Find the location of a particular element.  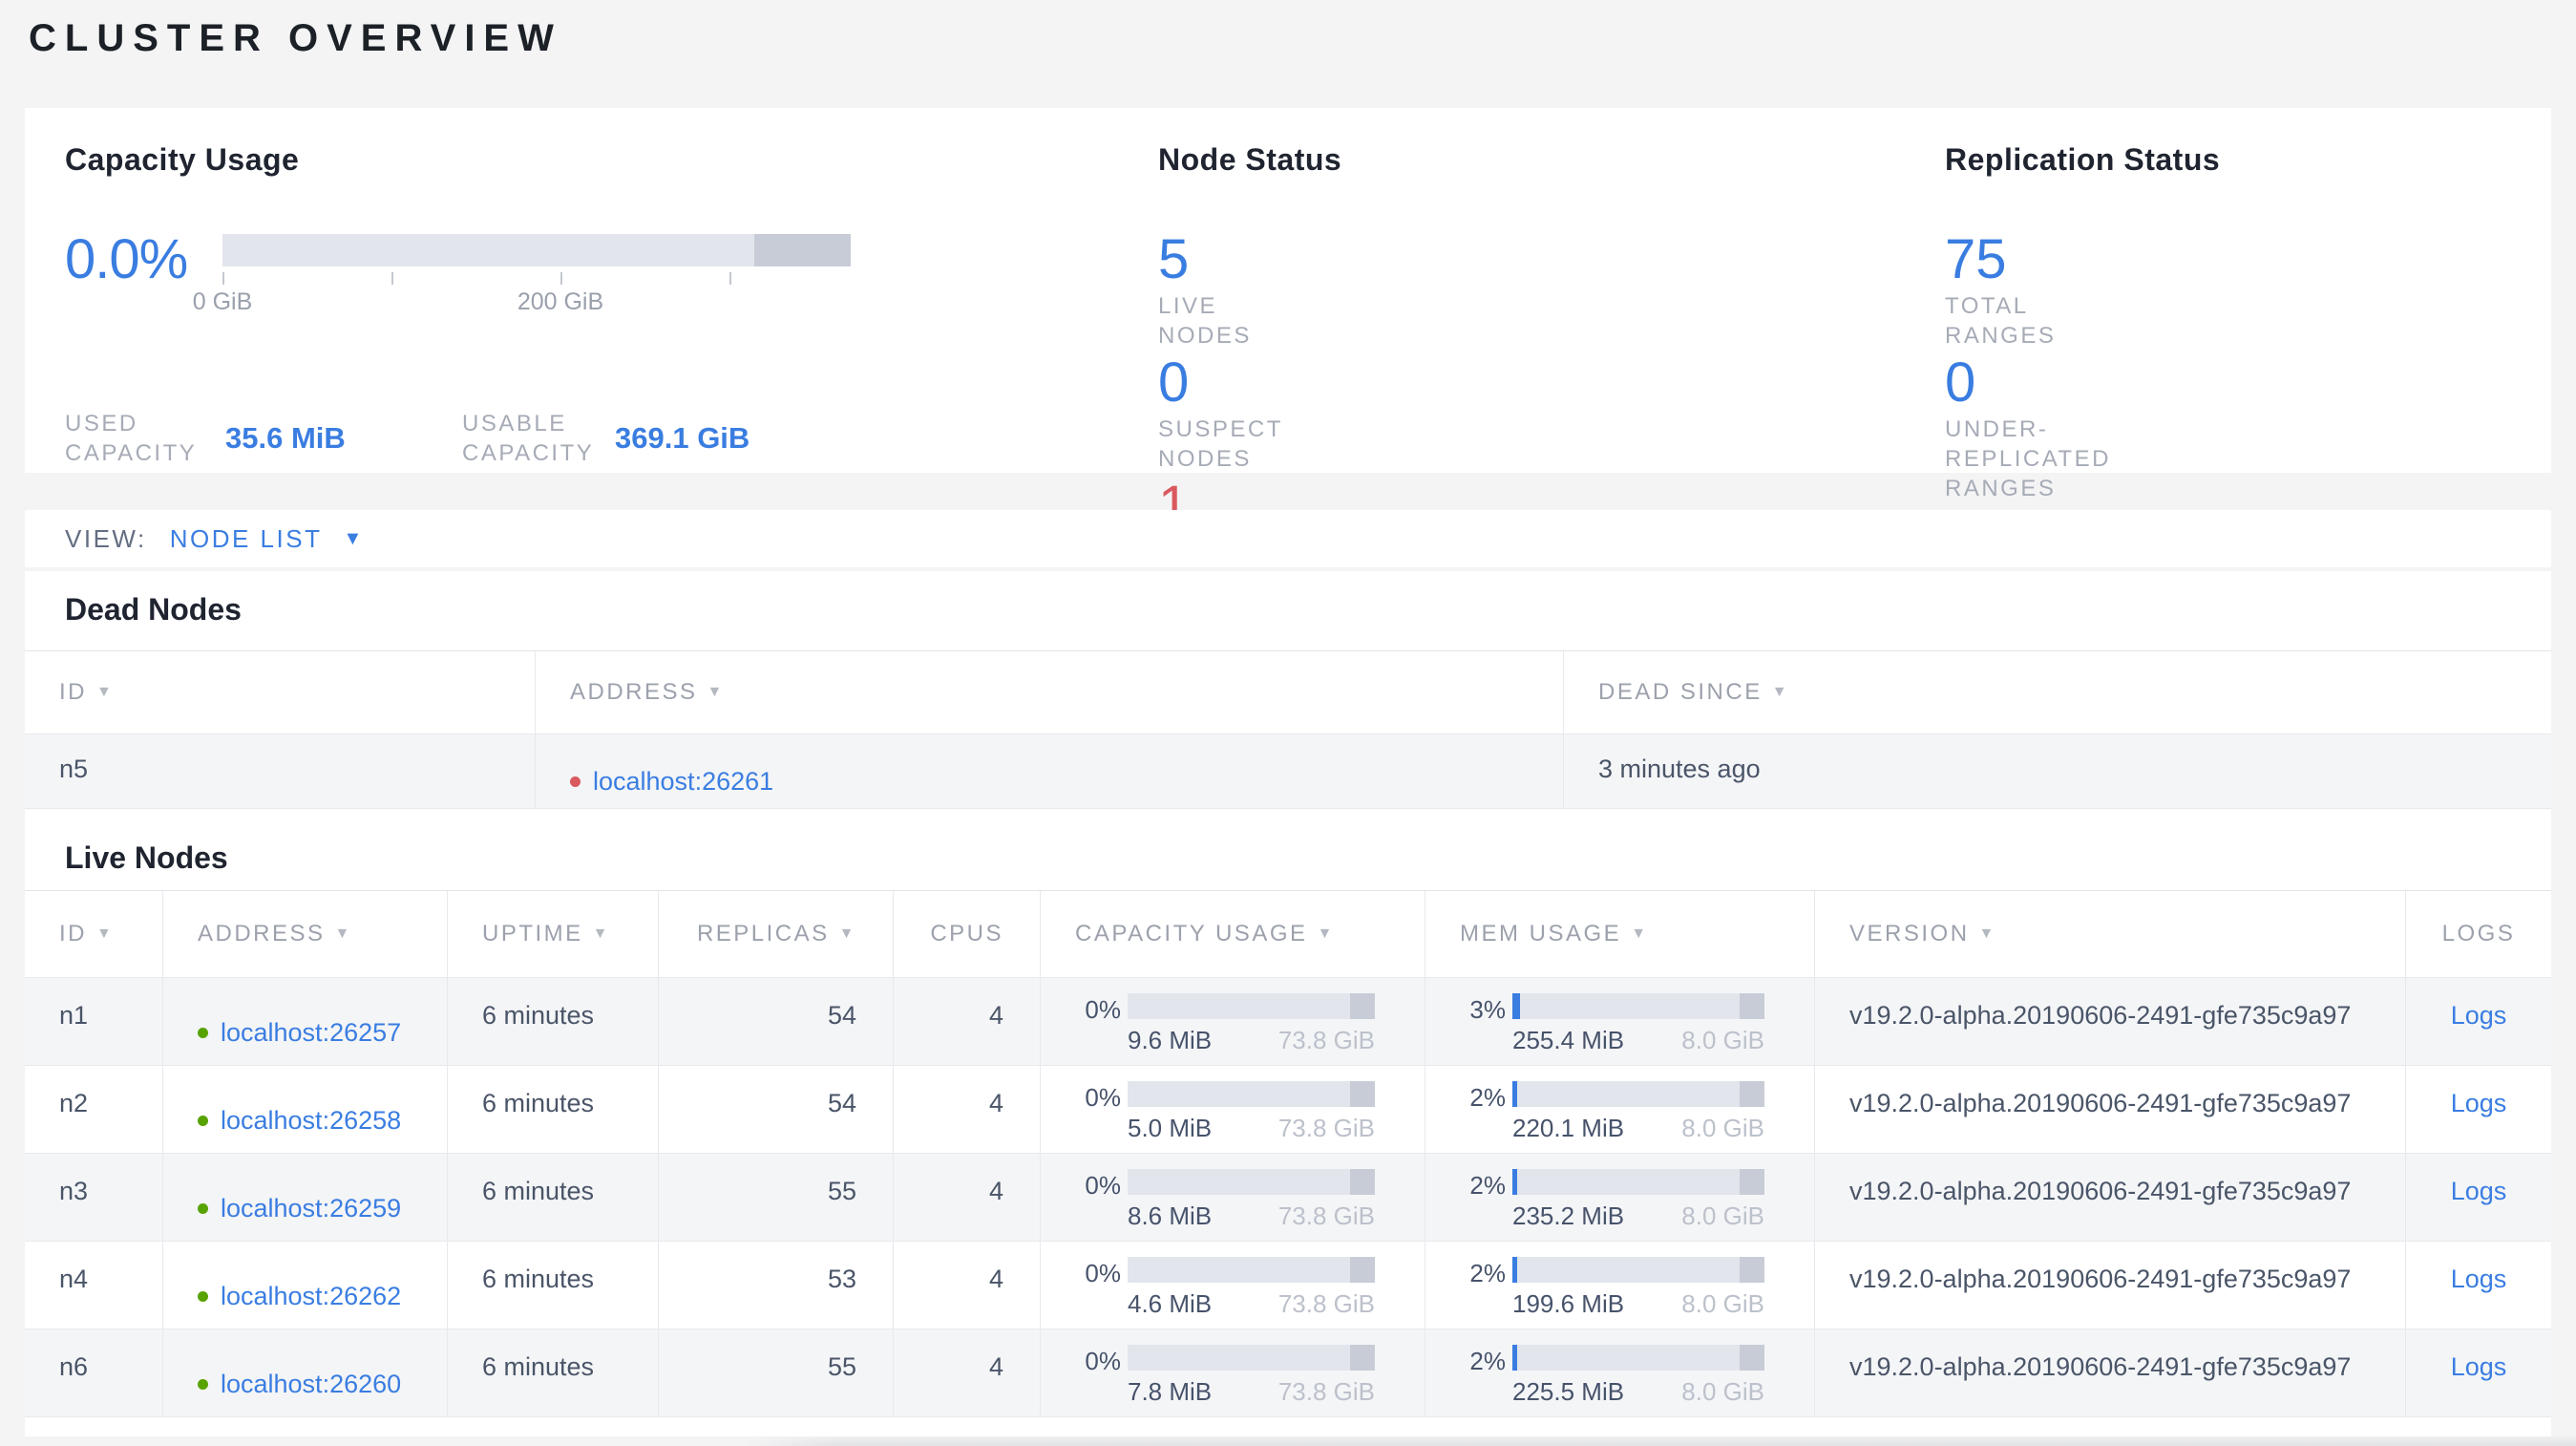

replicas-cell: 53 is located at coordinates (775, 1285).